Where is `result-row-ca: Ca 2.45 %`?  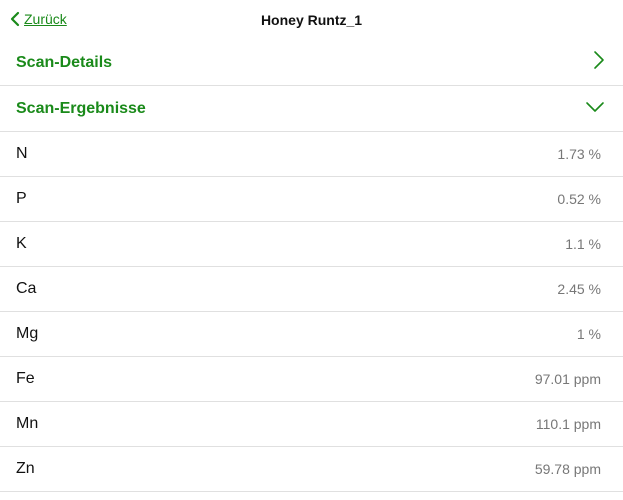 result-row-ca: Ca 2.45 % is located at coordinates (311, 289).